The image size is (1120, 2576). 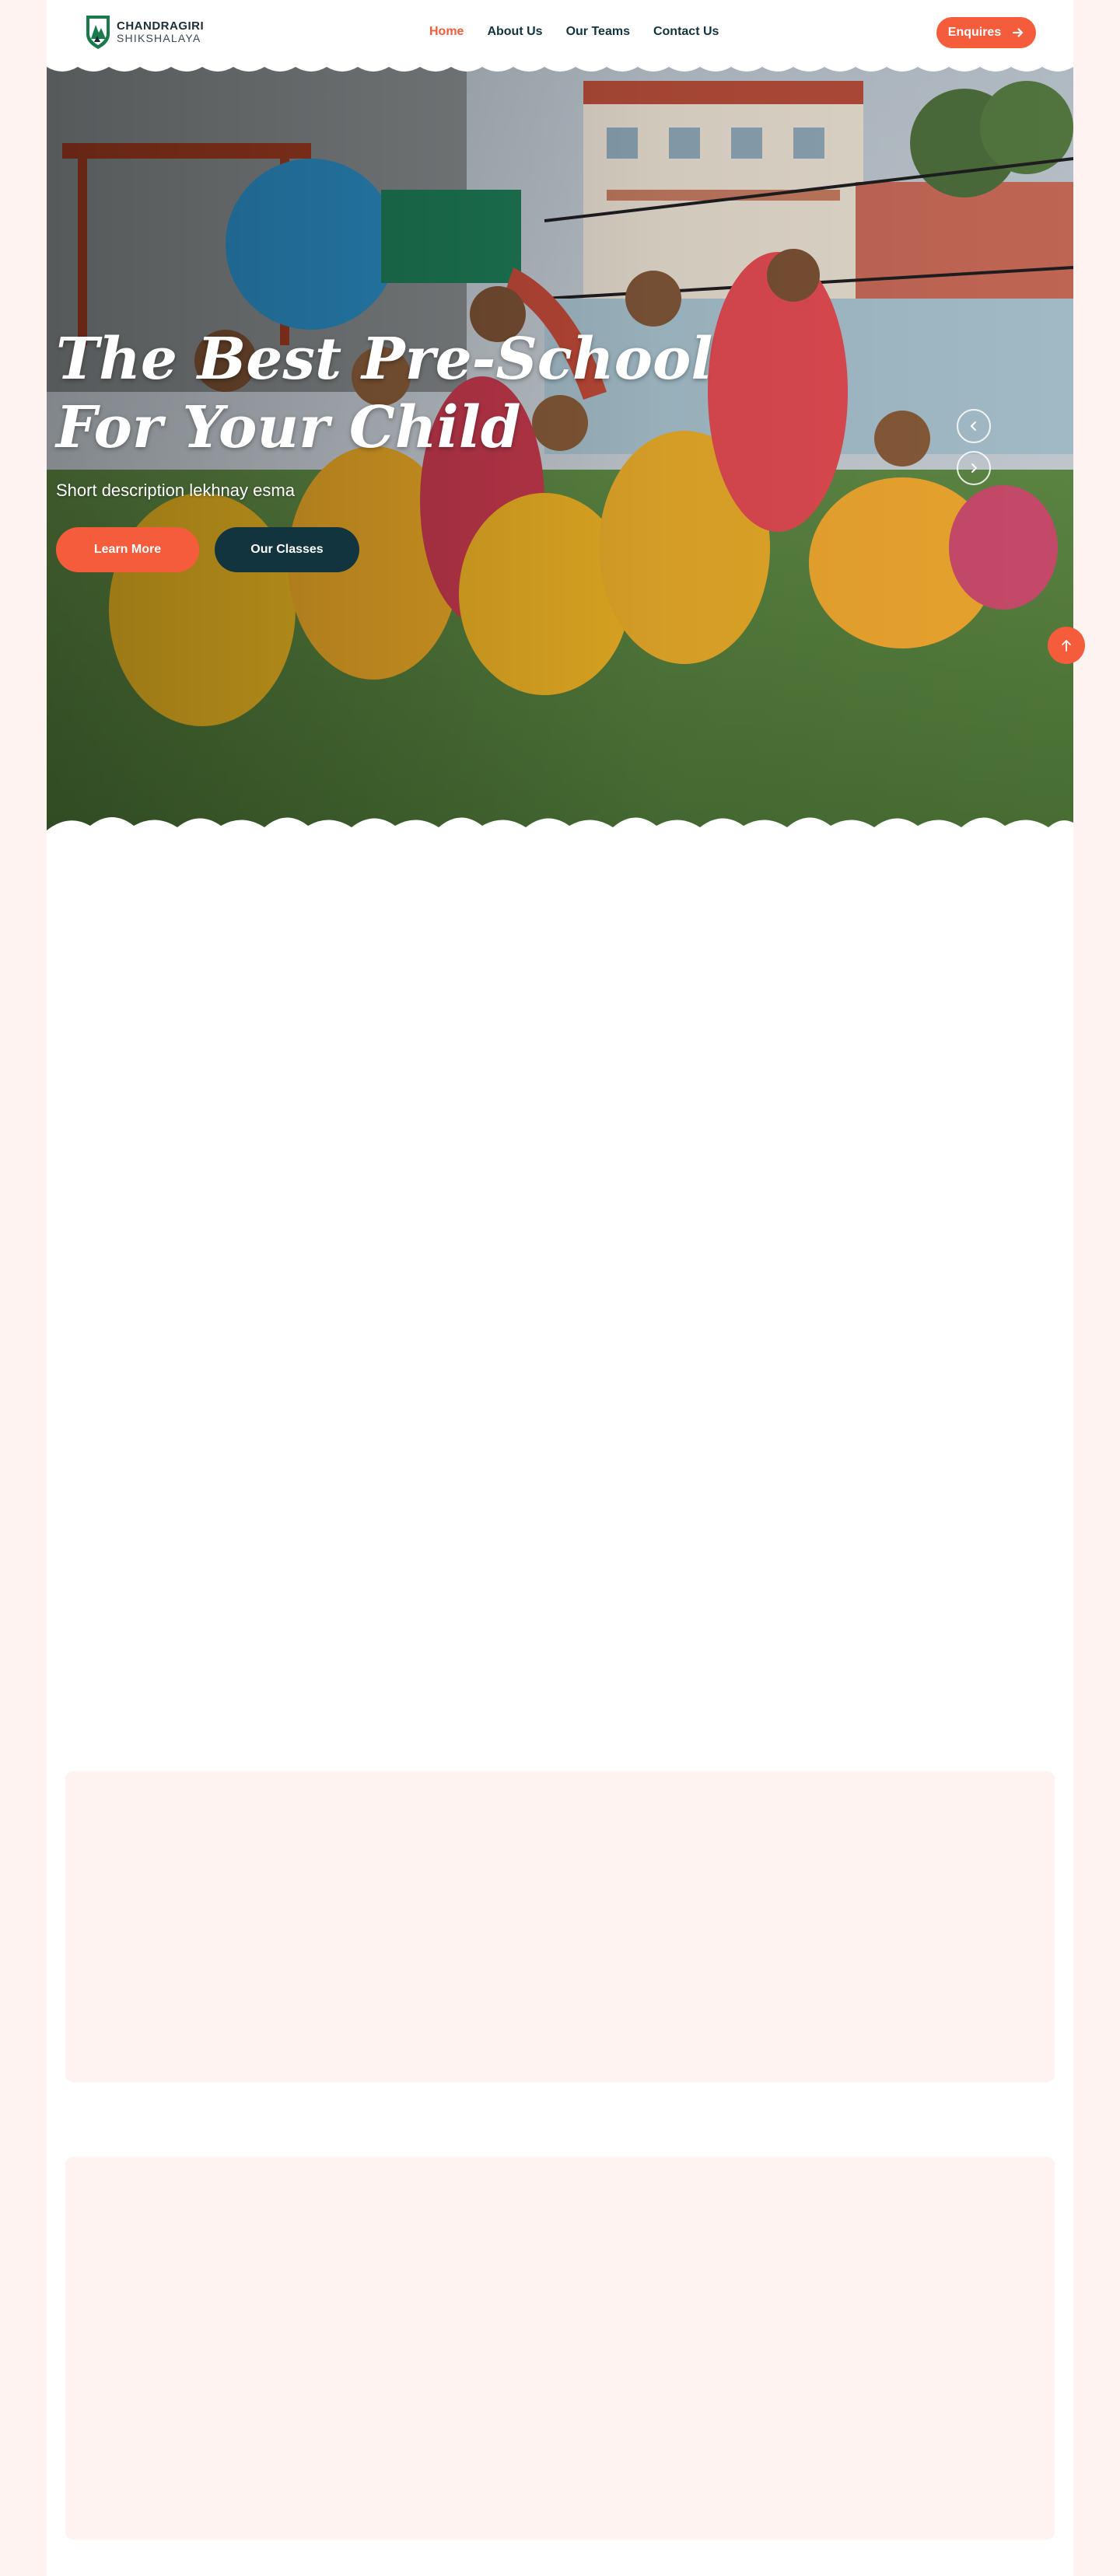 What do you see at coordinates (385, 393) in the screenshot?
I see `hero-title: The Best Pre-School For Your Child` at bounding box center [385, 393].